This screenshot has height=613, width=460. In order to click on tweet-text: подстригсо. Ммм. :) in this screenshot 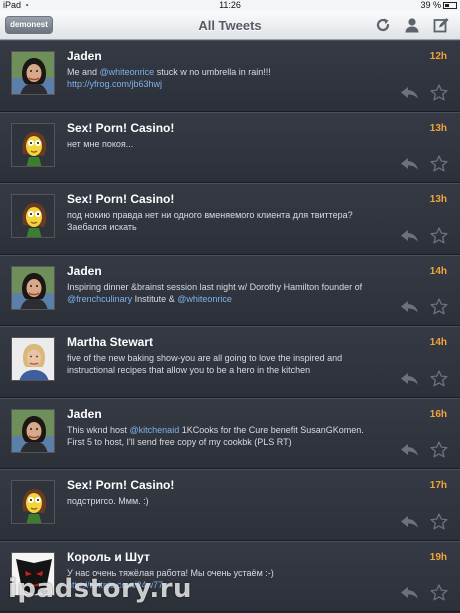, I will do `click(217, 501)`.